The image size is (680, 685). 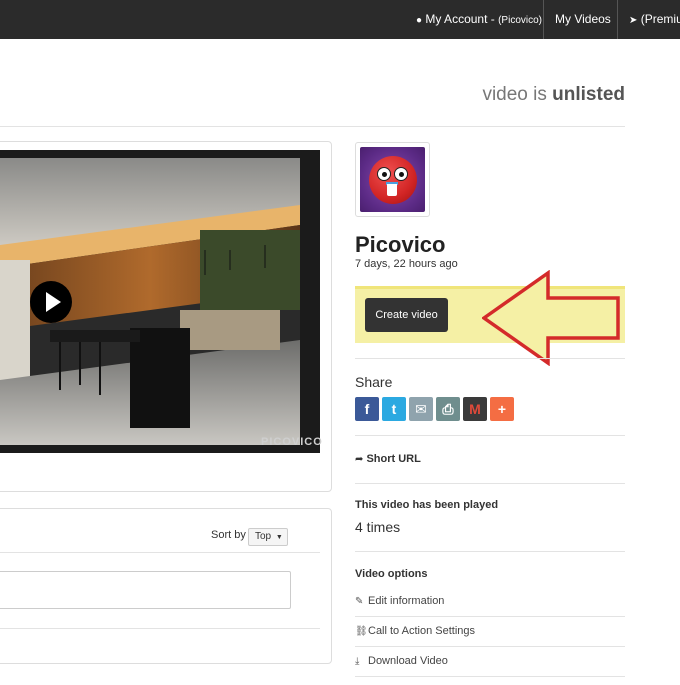 I want to click on rocket-icon: ➤, so click(x=633, y=20).